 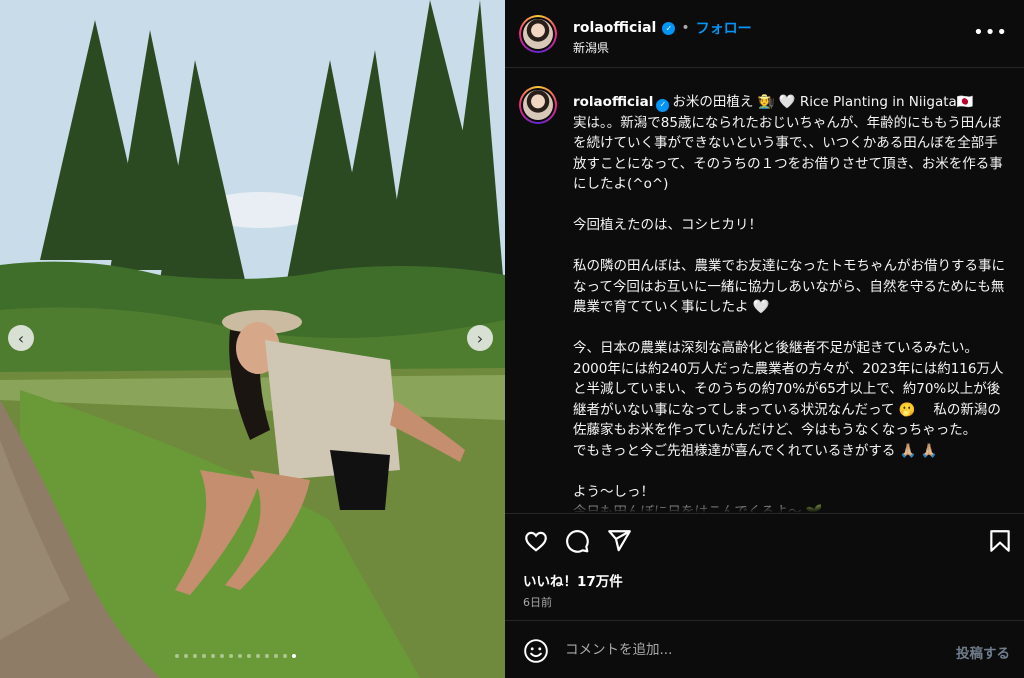 I want to click on post-timestamp: 6日前, so click(x=537, y=602).